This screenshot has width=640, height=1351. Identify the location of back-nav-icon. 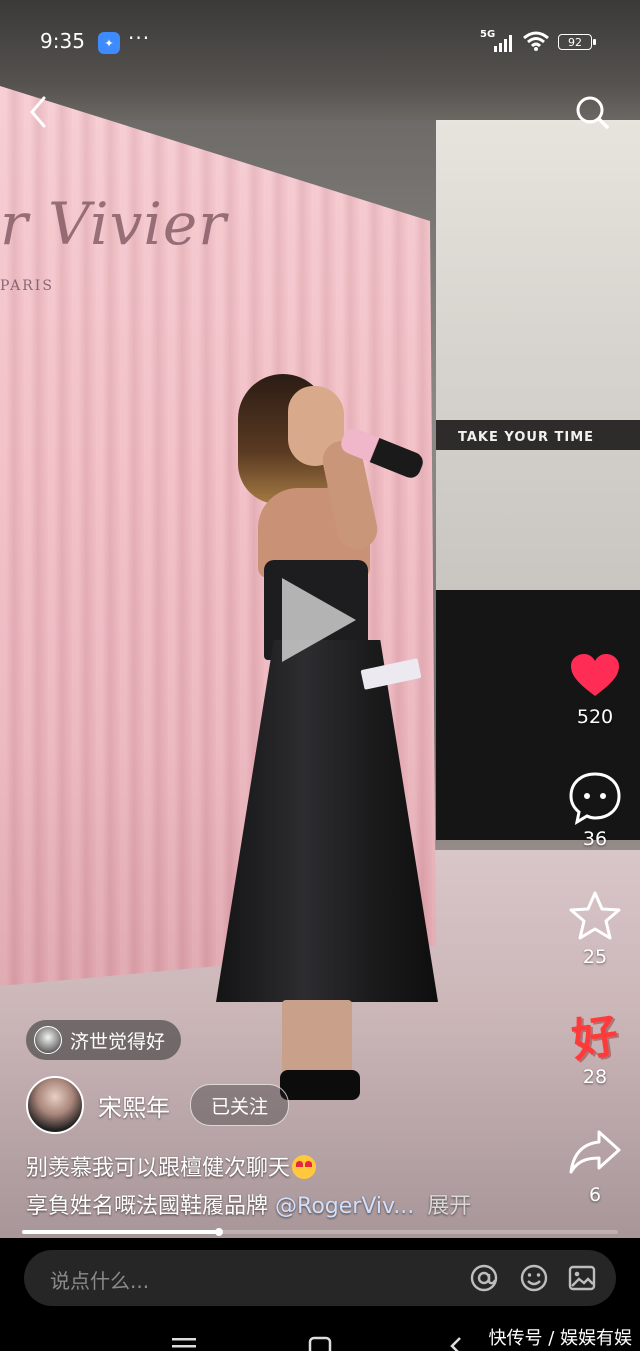
(455, 1343).